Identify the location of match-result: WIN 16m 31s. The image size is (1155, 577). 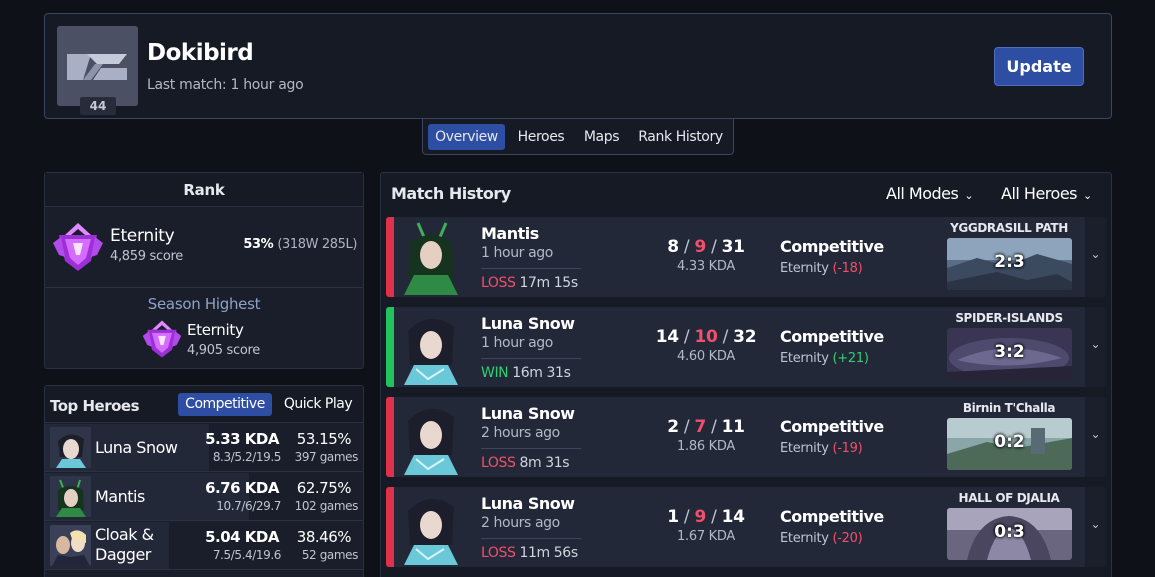
(526, 373).